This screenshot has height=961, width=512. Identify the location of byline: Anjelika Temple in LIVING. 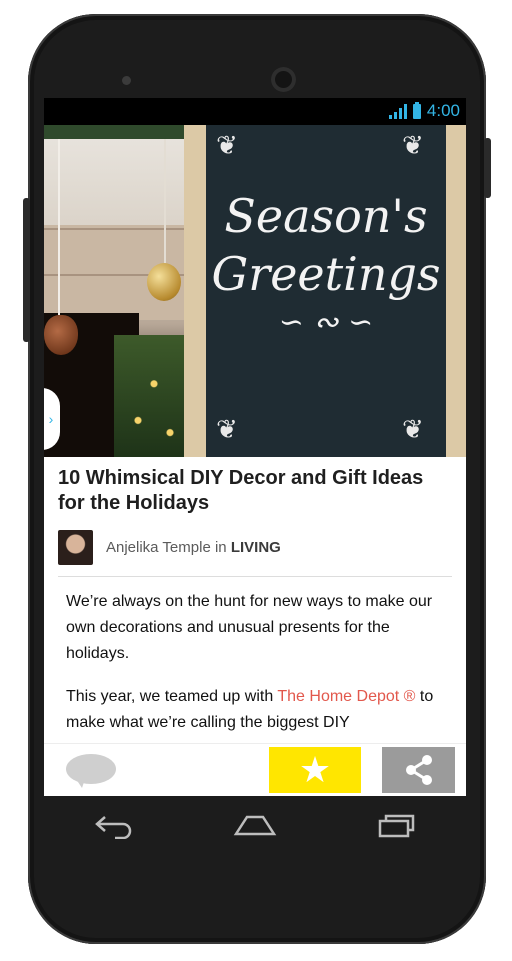
(256, 547).